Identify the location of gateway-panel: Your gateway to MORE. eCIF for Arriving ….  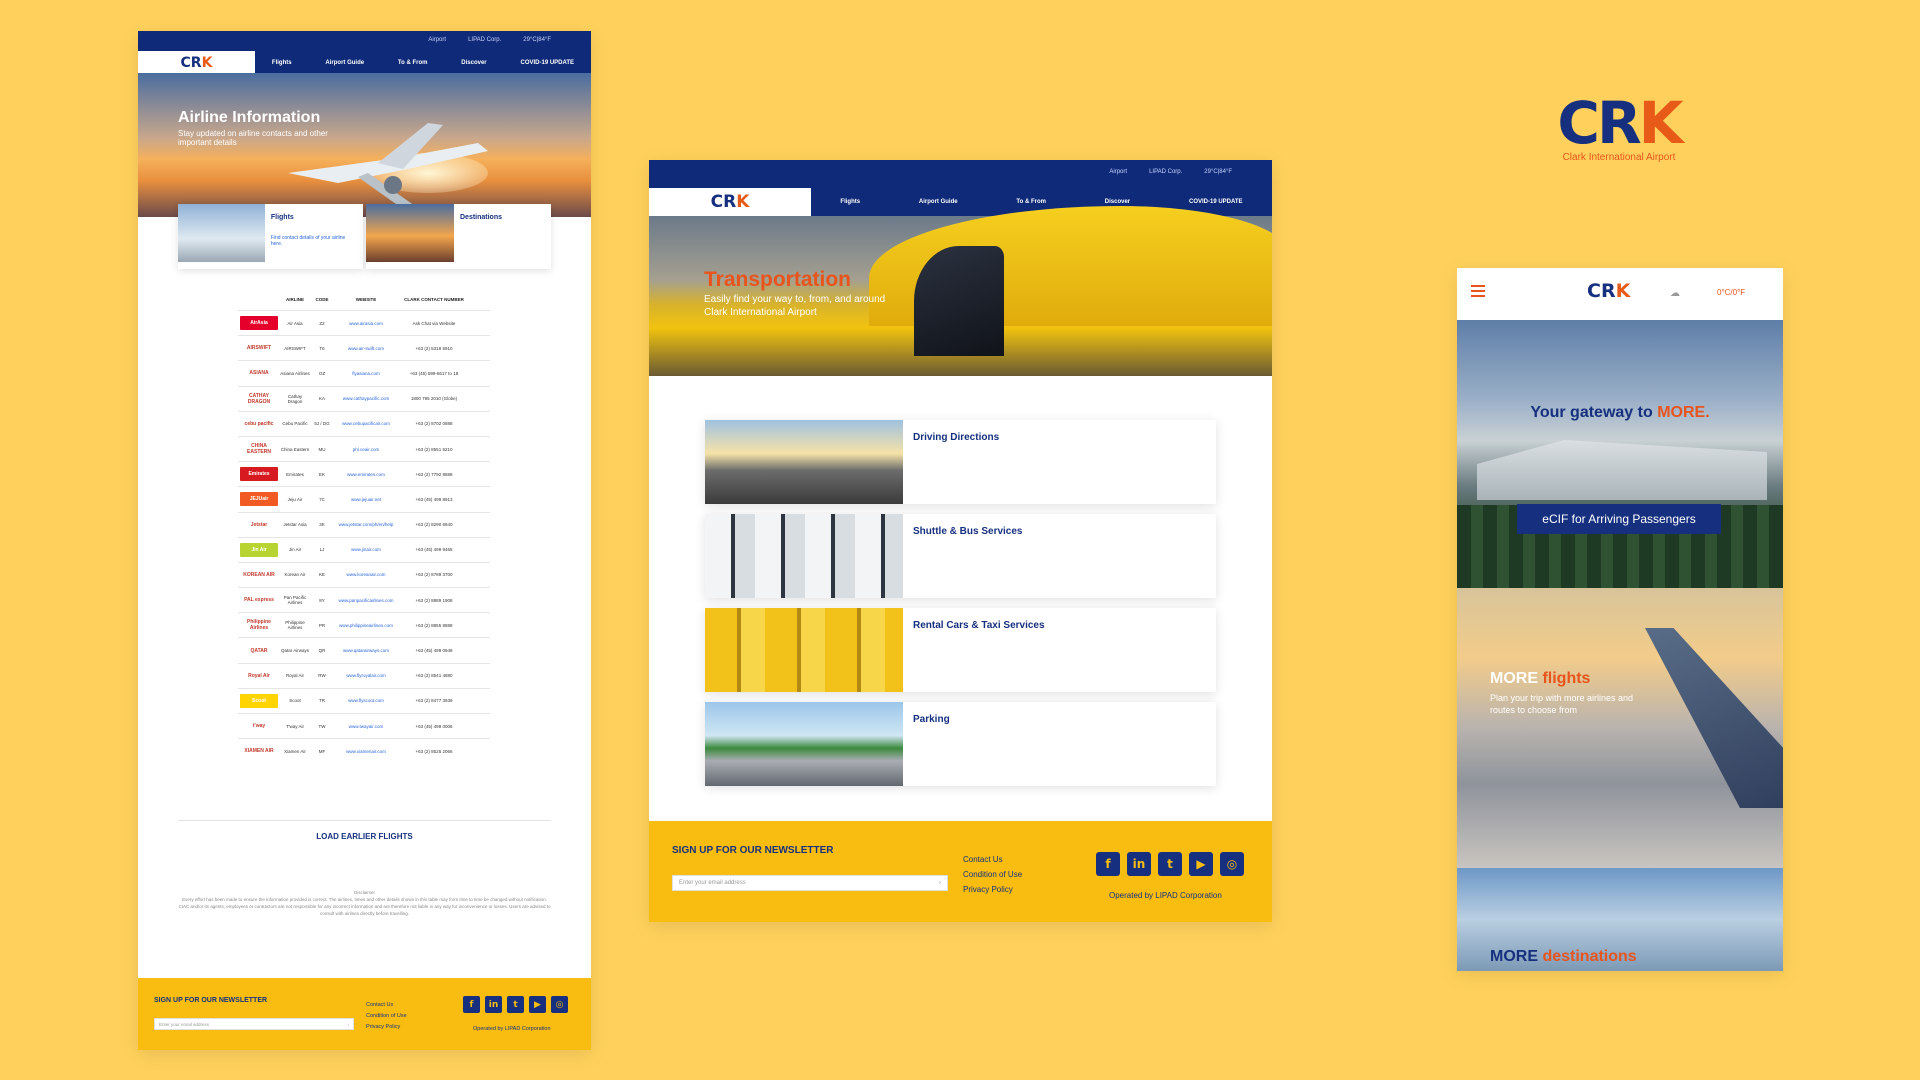
(1620, 455).